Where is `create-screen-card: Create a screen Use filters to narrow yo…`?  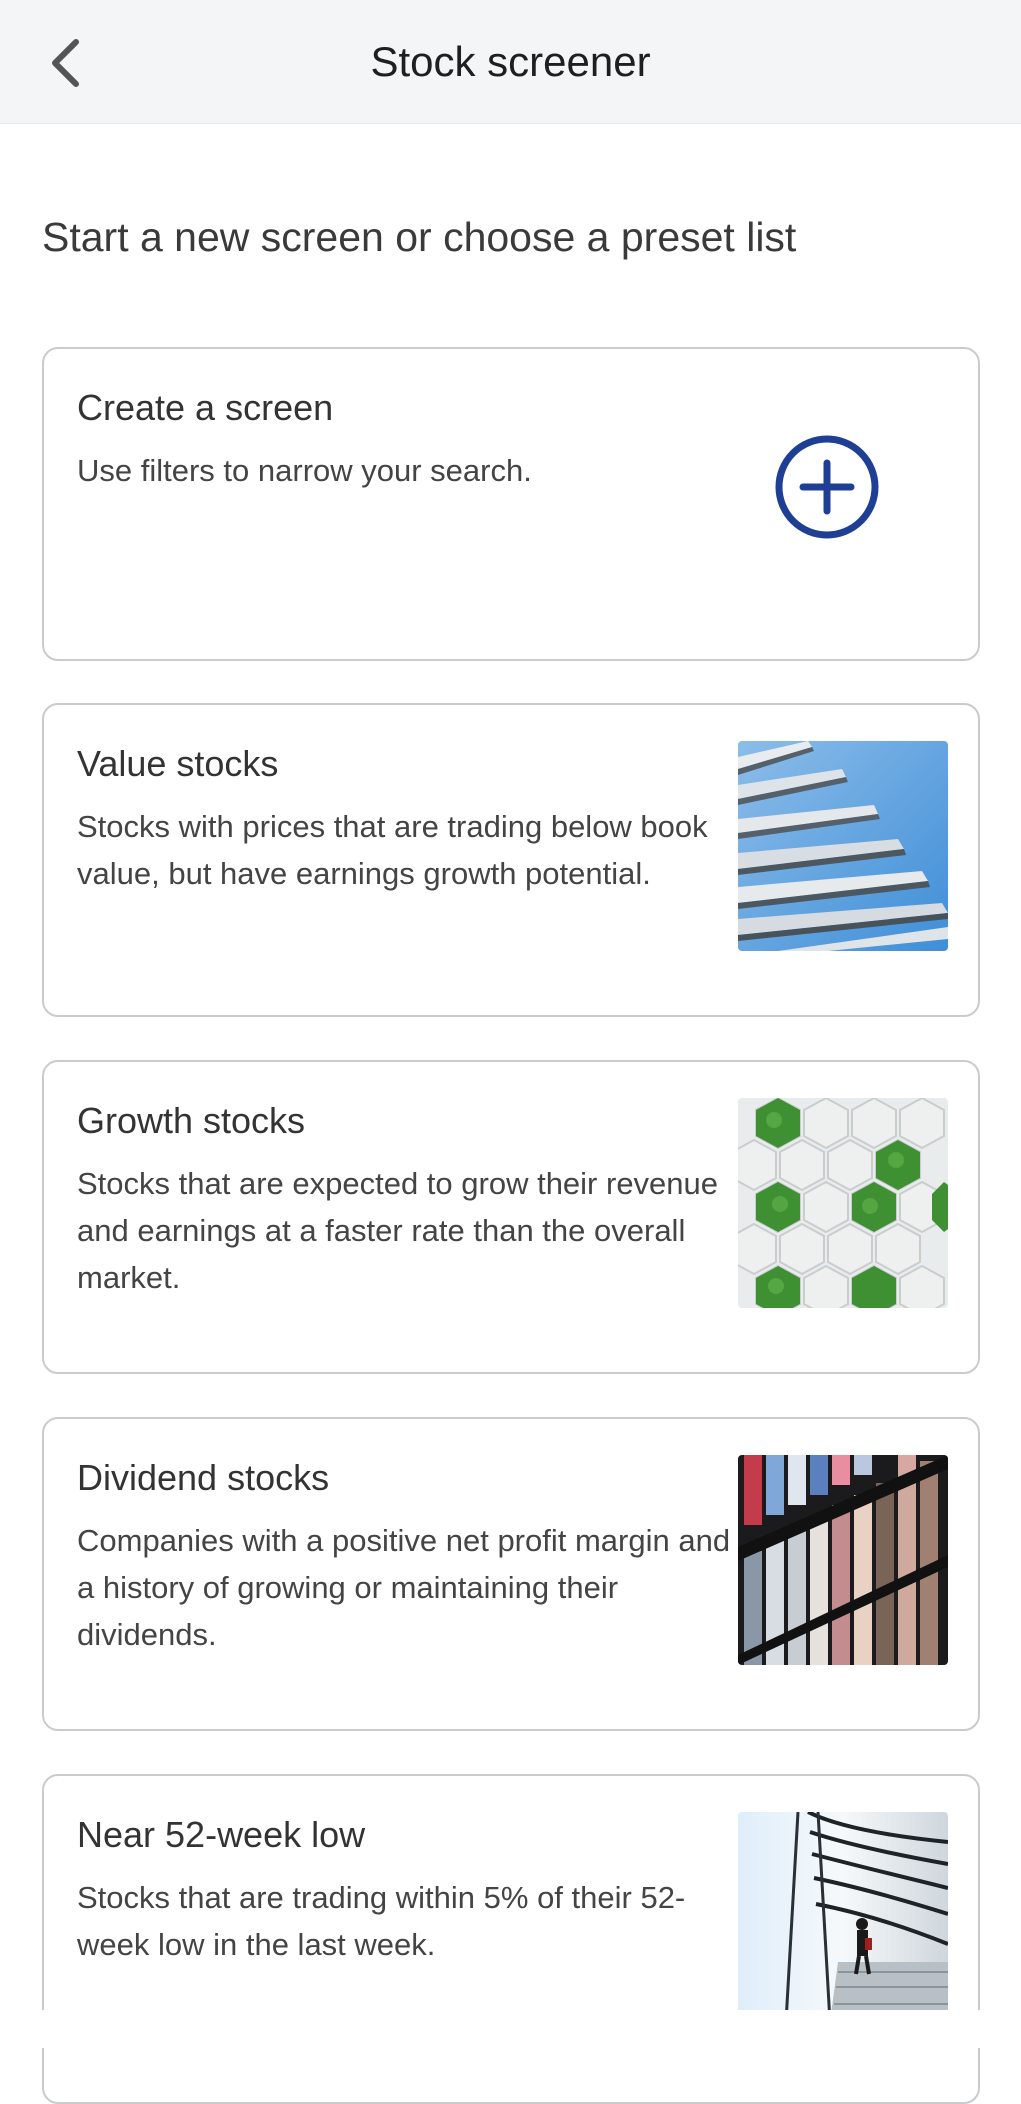 create-screen-card: Create a screen Use filters to narrow yo… is located at coordinates (511, 504).